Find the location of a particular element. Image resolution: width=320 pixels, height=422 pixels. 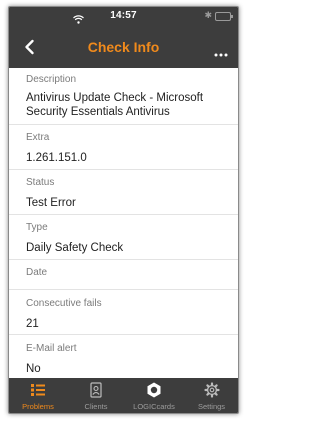

field-label: Consecutive fails is located at coordinates (64, 303).